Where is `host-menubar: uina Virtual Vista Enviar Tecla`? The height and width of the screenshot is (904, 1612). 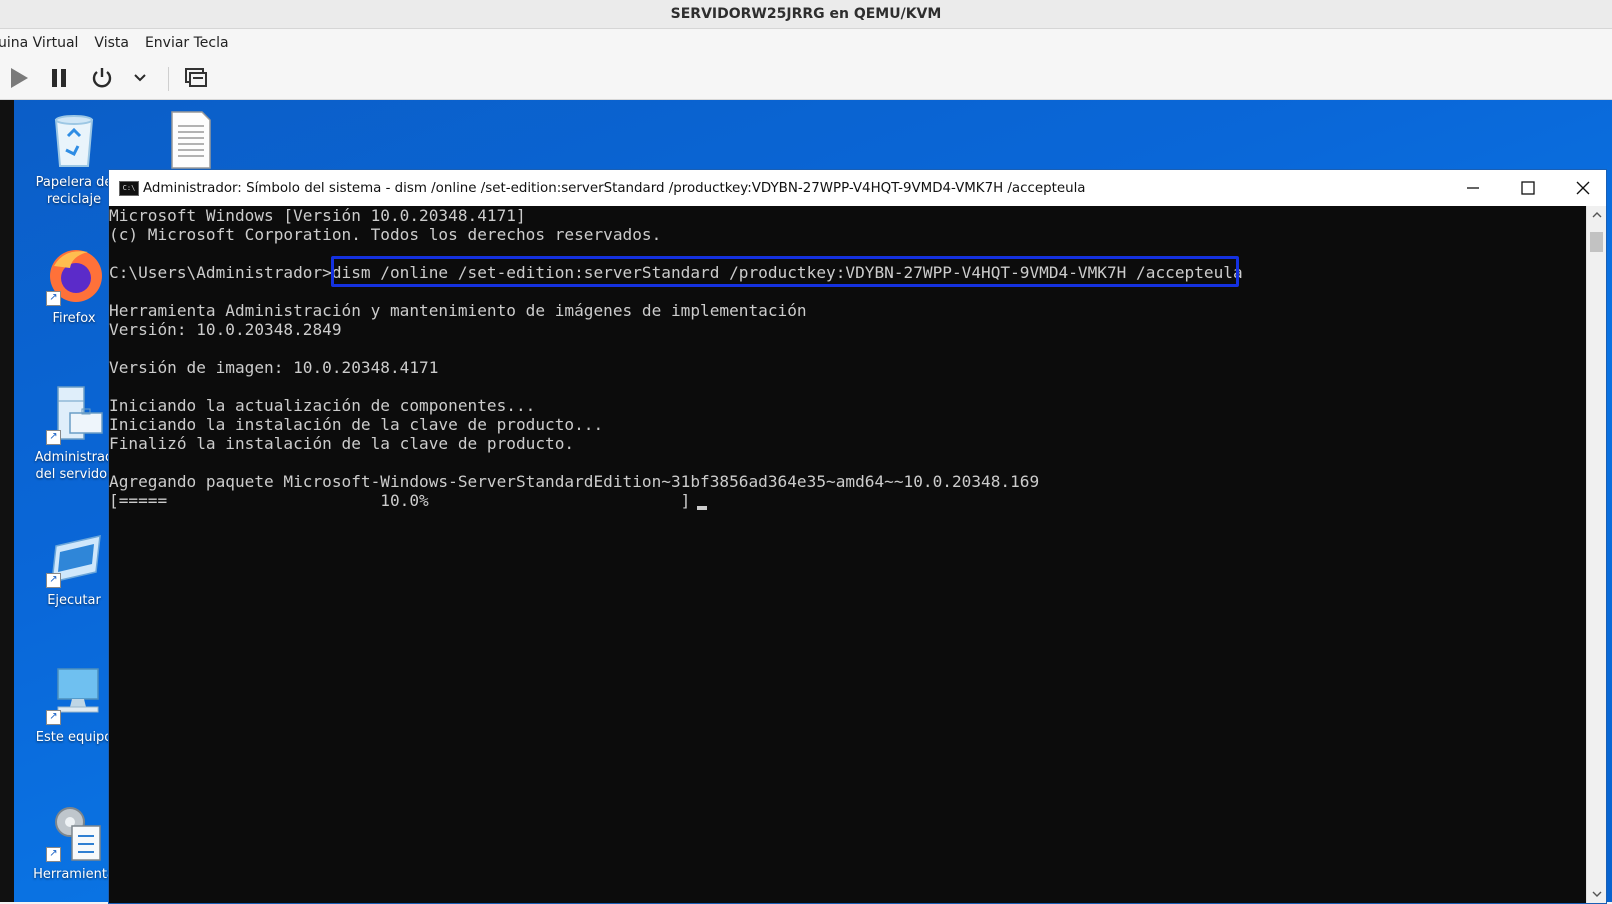 host-menubar: uina Virtual Vista Enviar Tecla is located at coordinates (806, 43).